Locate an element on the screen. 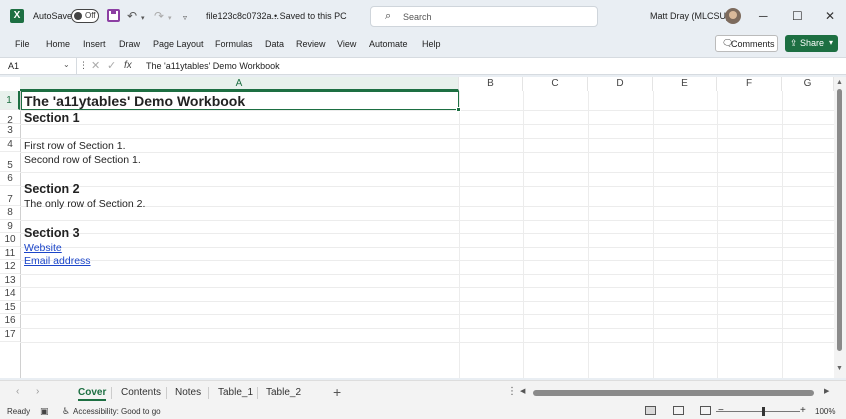 Image resolution: width=846 pixels, height=419 pixels. cancel-icon: ✕ is located at coordinates (95, 65).